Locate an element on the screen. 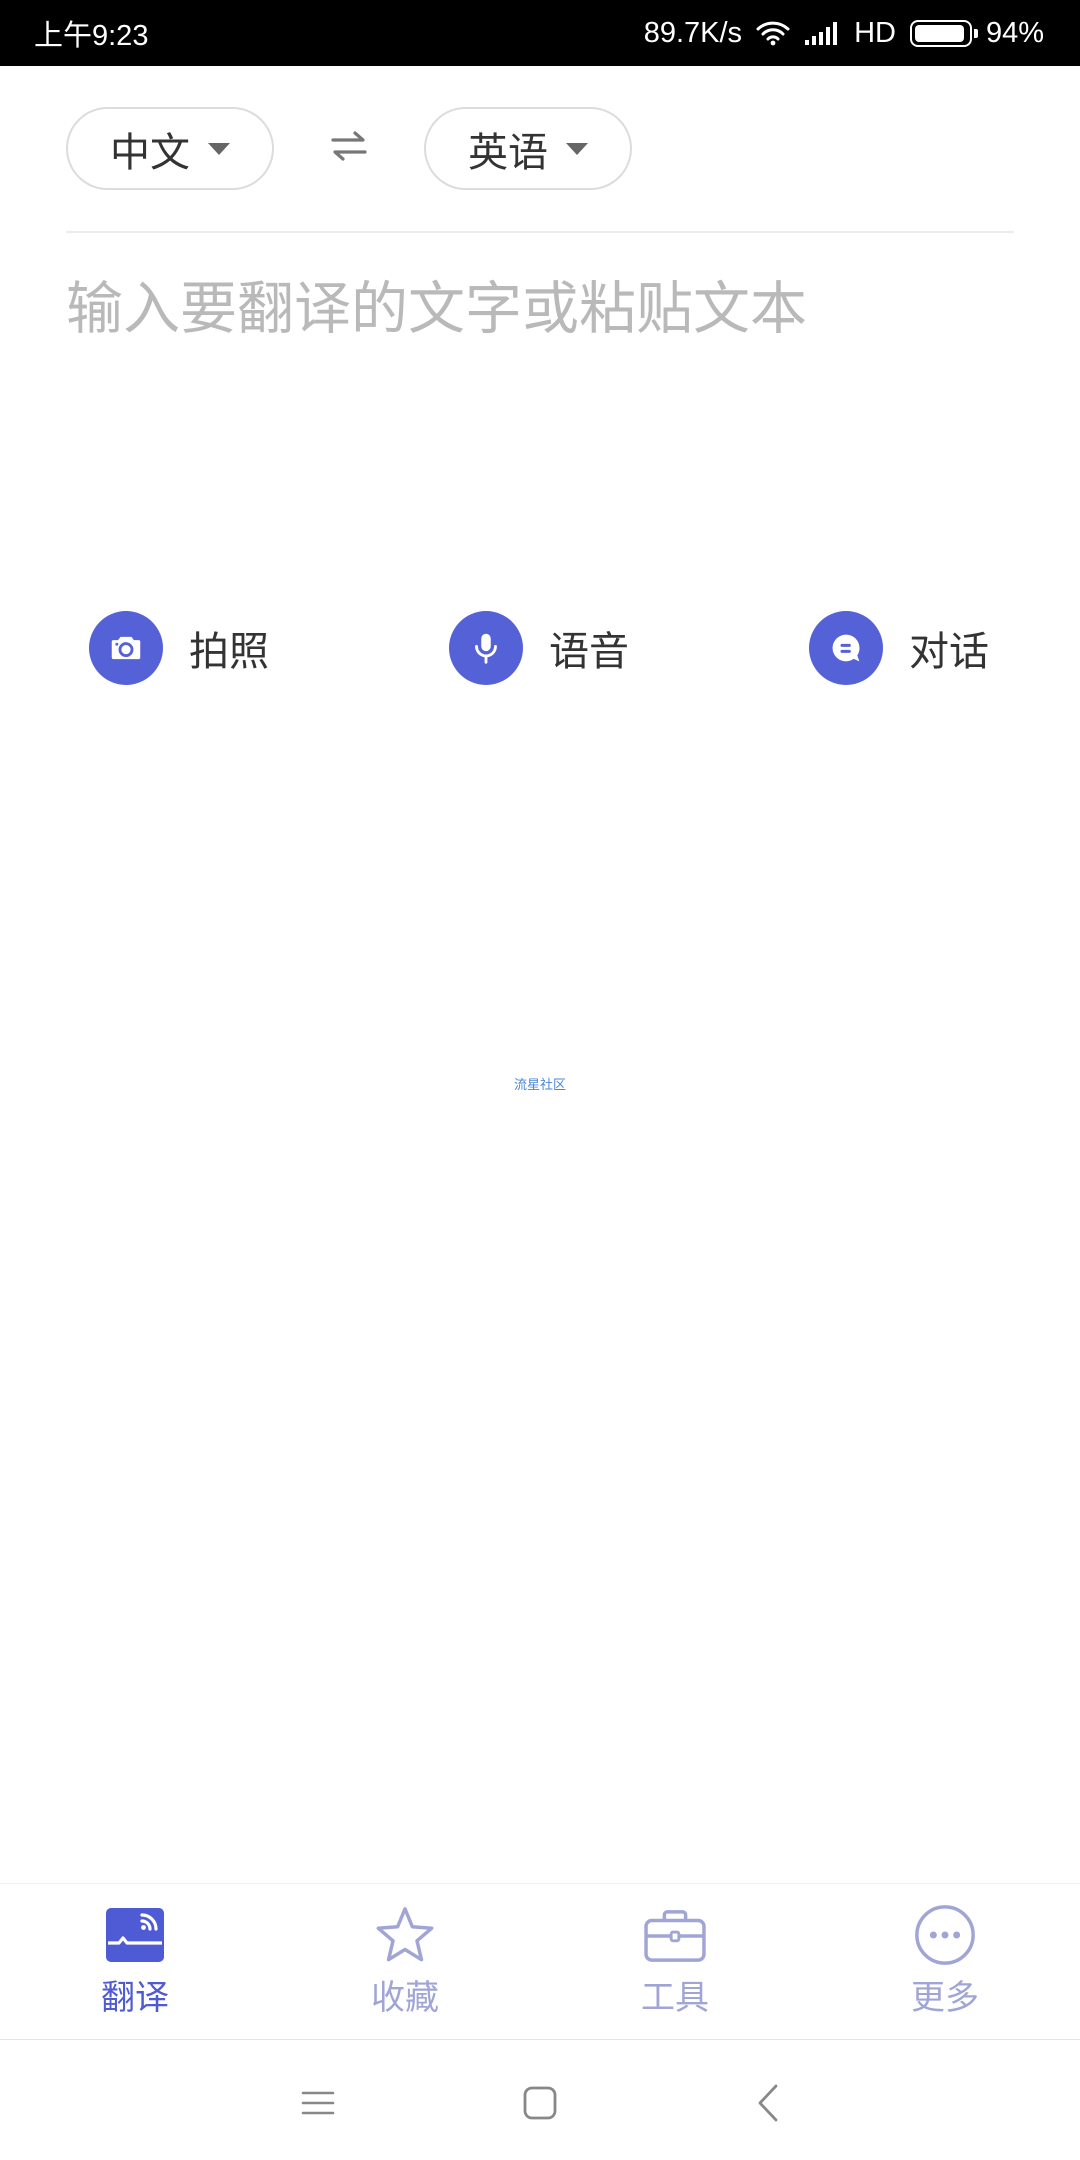 The width and height of the screenshot is (1080, 2160). system-nav-bar is located at coordinates (540, 2100).